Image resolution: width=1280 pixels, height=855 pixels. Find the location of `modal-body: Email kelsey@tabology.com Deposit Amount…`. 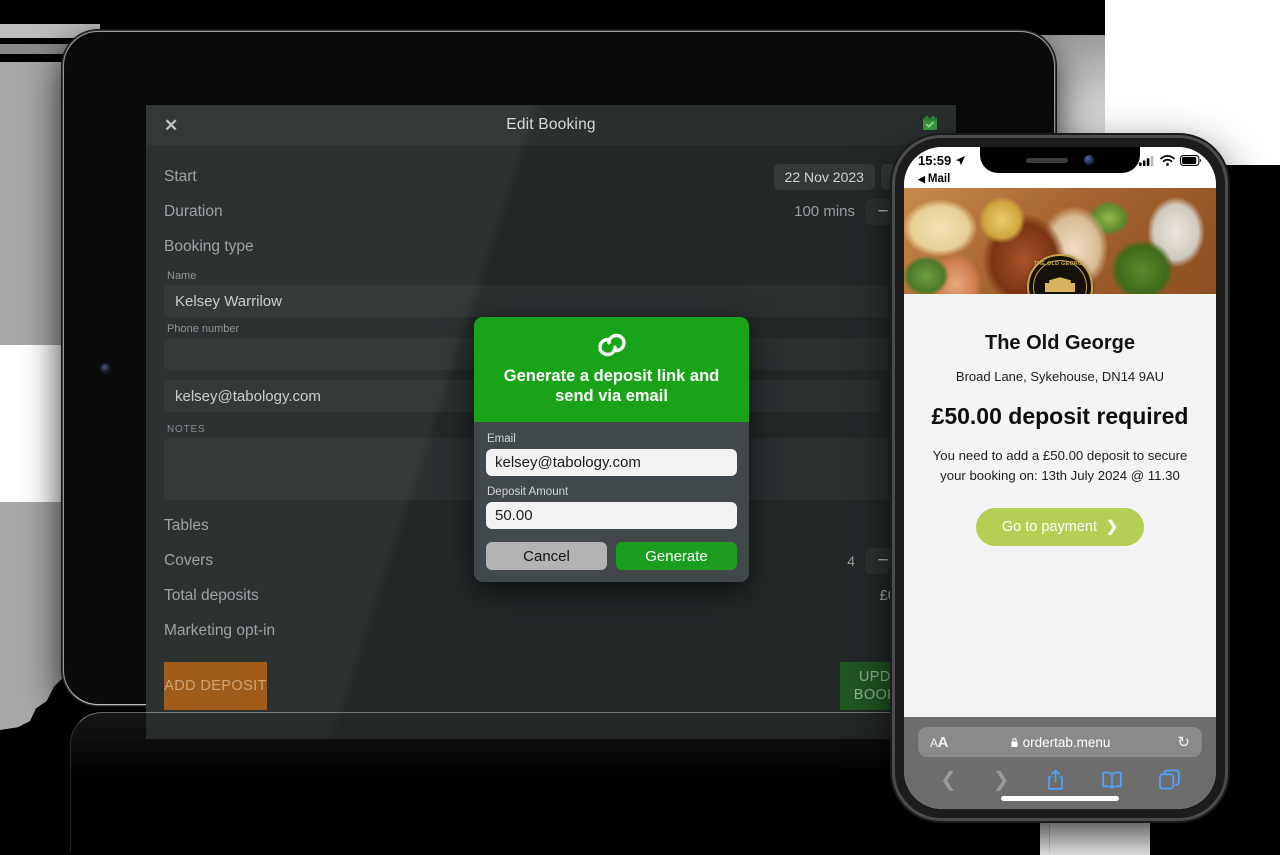

modal-body: Email kelsey@tabology.com Deposit Amount… is located at coordinates (611, 502).